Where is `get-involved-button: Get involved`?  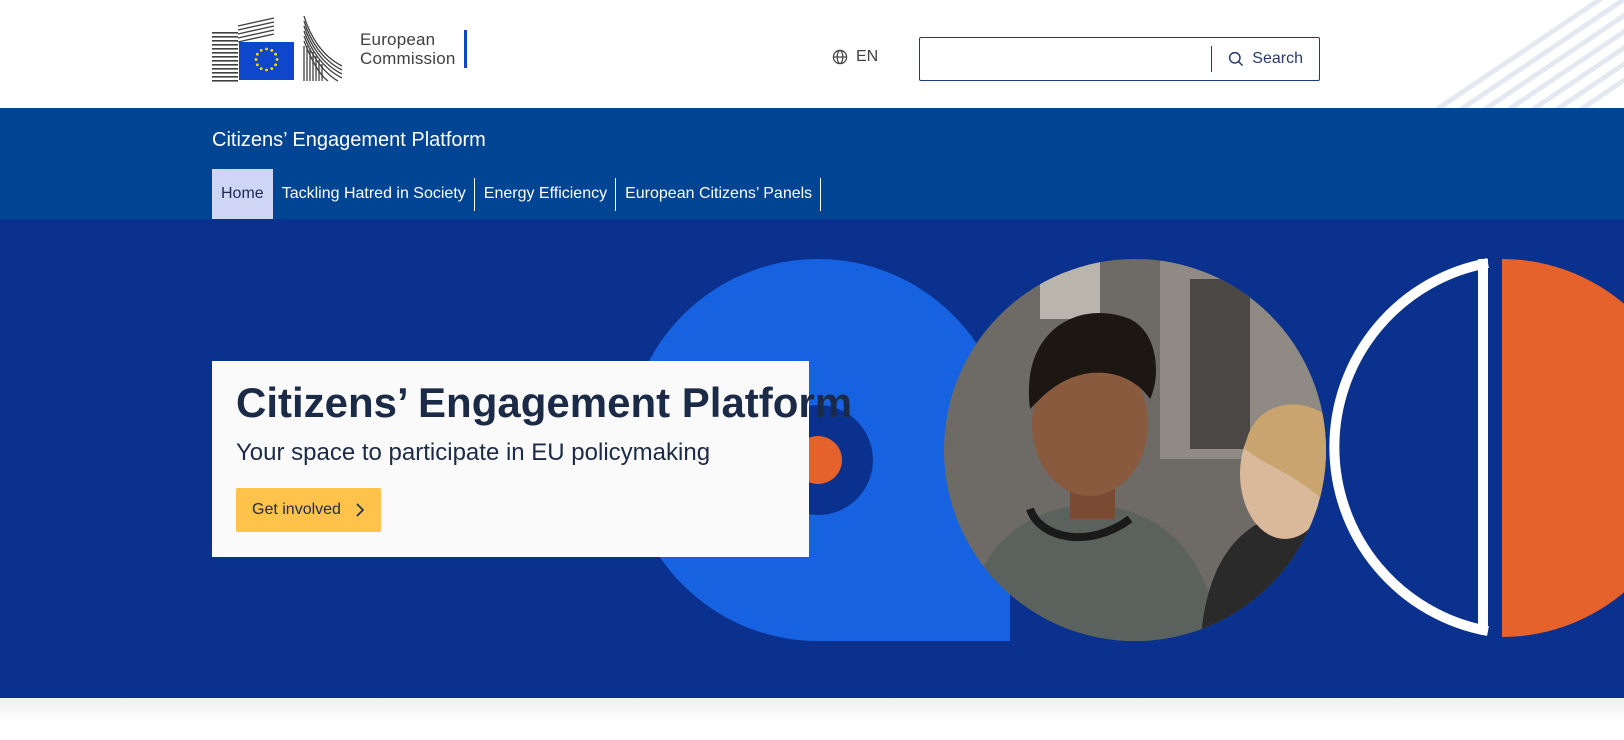 get-involved-button: Get involved is located at coordinates (308, 510).